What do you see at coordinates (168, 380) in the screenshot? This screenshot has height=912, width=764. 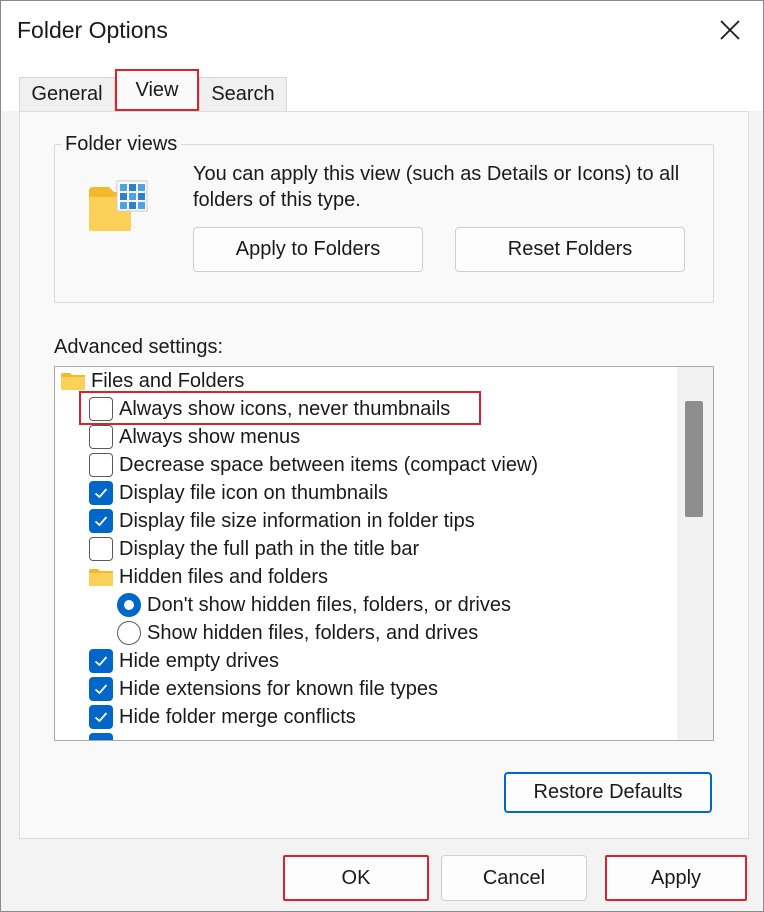 I see `item-label: Files and Folders` at bounding box center [168, 380].